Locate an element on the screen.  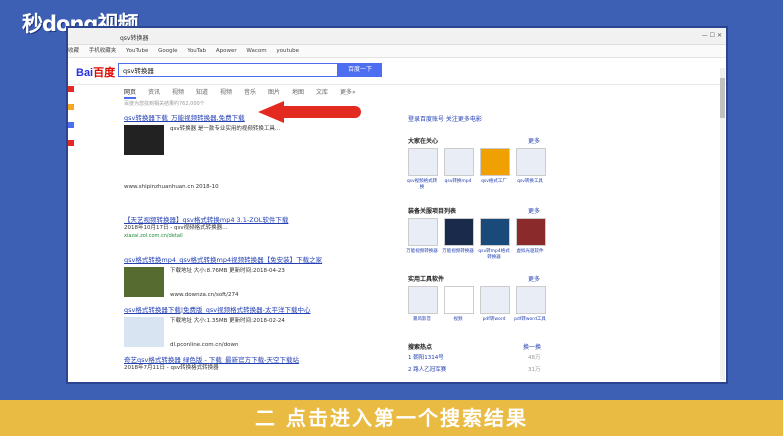
bookmark: youtube is located at coordinates (287, 51).